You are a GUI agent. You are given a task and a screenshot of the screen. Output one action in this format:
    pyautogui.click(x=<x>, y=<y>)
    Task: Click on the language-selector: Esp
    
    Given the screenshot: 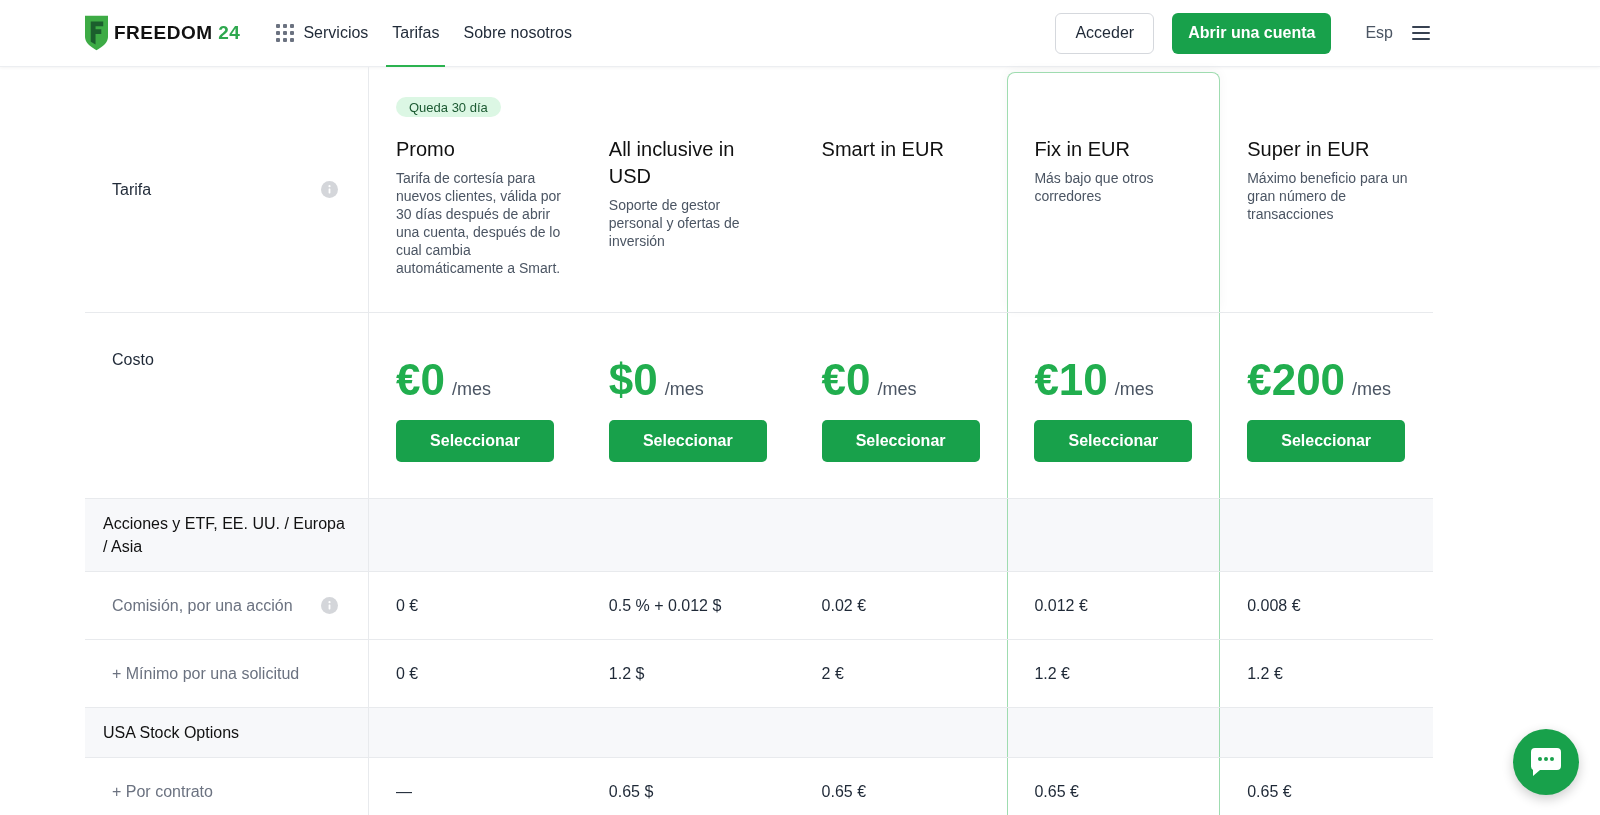 What is the action you would take?
    pyautogui.click(x=1379, y=33)
    